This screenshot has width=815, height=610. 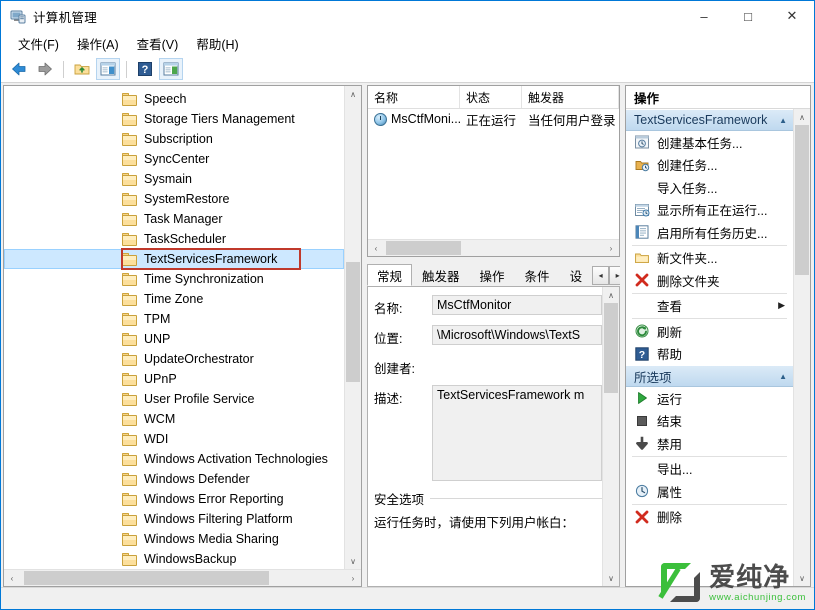 I want to click on actions-group-header-1: 所选项 ▲, so click(x=709, y=376).